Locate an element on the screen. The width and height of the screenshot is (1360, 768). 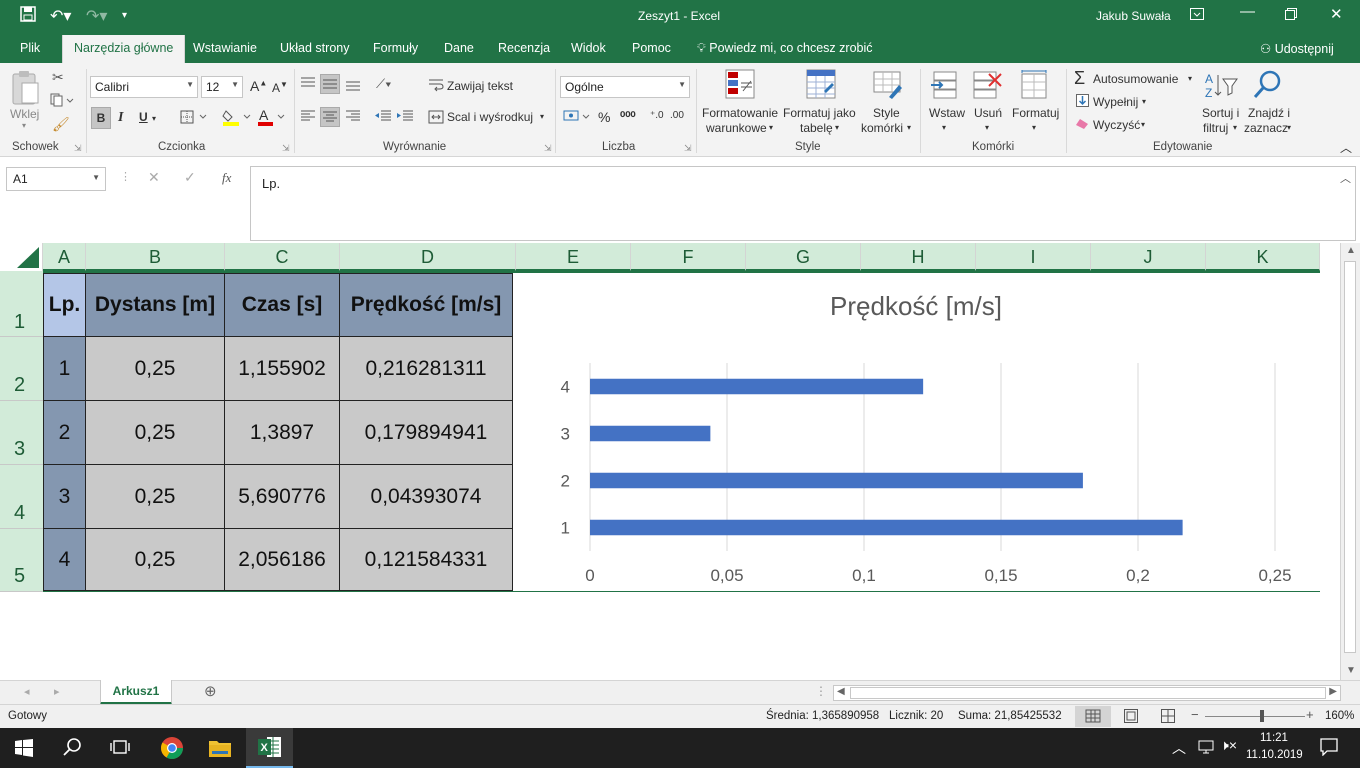
close-icon: ✕ is located at coordinates (1336, 14).